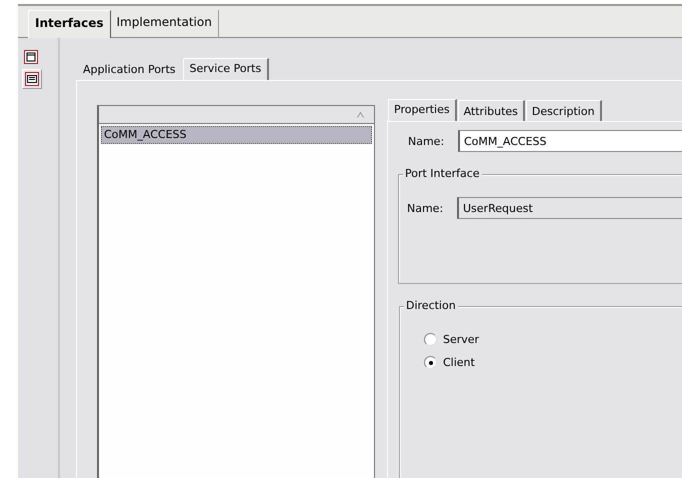  Describe the element at coordinates (564, 110) in the screenshot. I see `detail-tab: Description` at that location.